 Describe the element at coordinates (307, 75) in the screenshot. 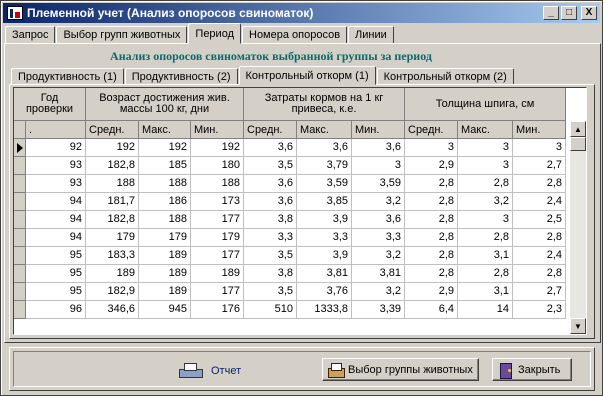

I see `subtab-control-fattening-1: Контрольный откорм (1)` at that location.